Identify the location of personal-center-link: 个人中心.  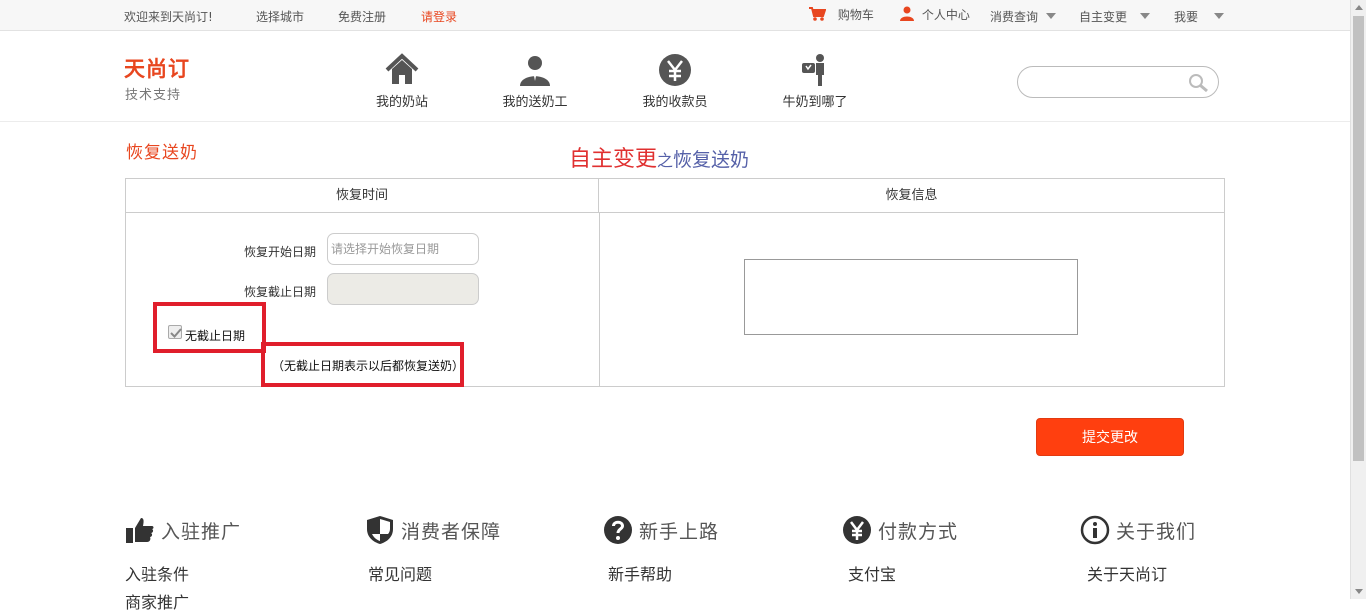
(935, 14).